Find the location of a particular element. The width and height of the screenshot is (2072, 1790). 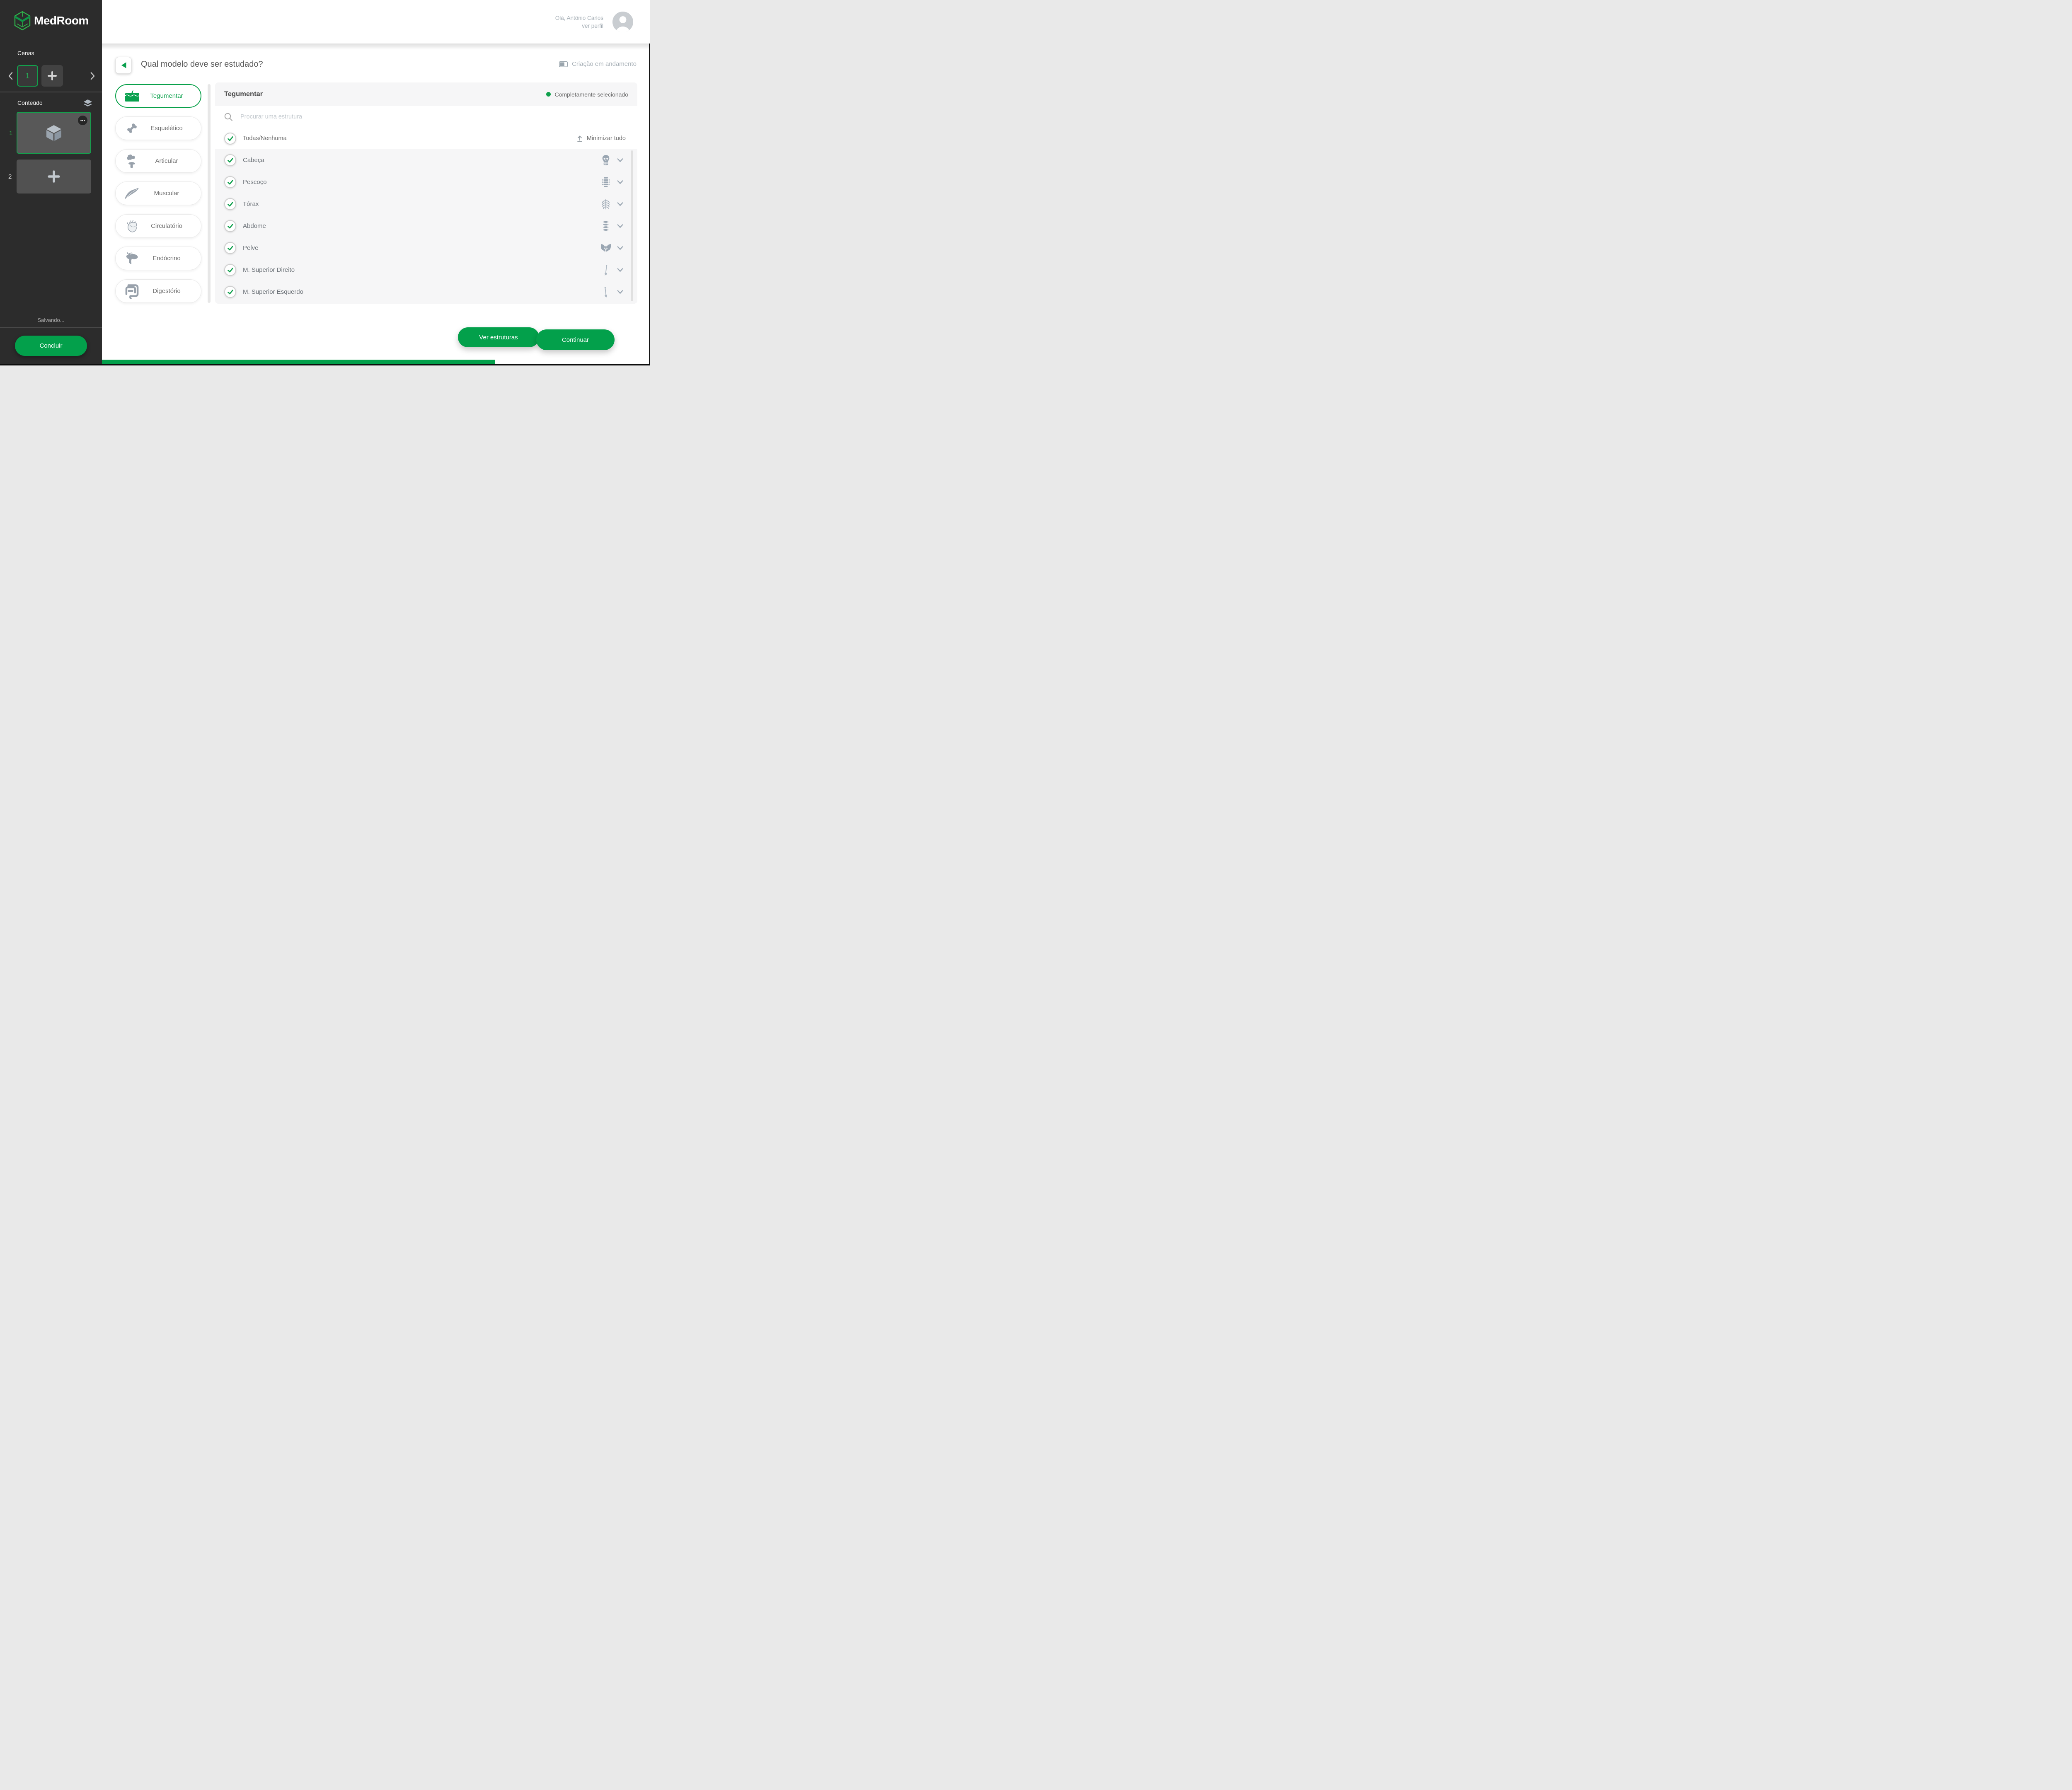

pancreas-icon is located at coordinates (132, 259).